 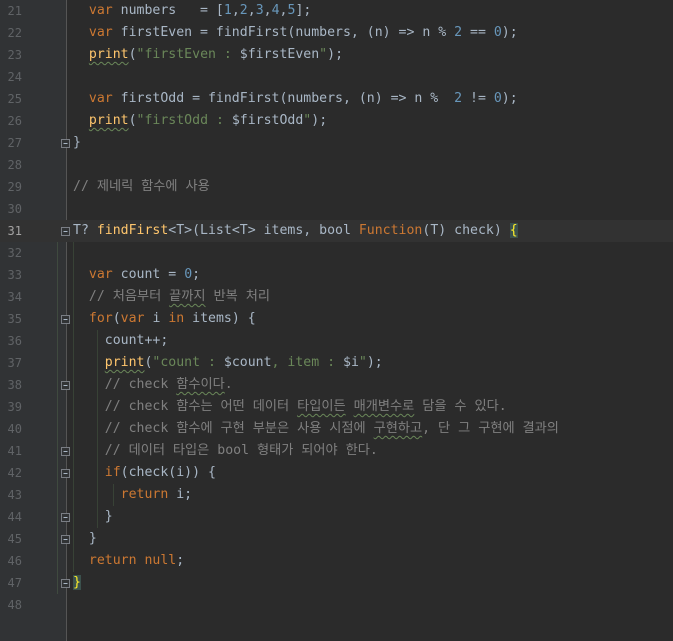 What do you see at coordinates (490, 428) in the screenshot?
I see `comment-token: , 단 그 구현에 결과의` at bounding box center [490, 428].